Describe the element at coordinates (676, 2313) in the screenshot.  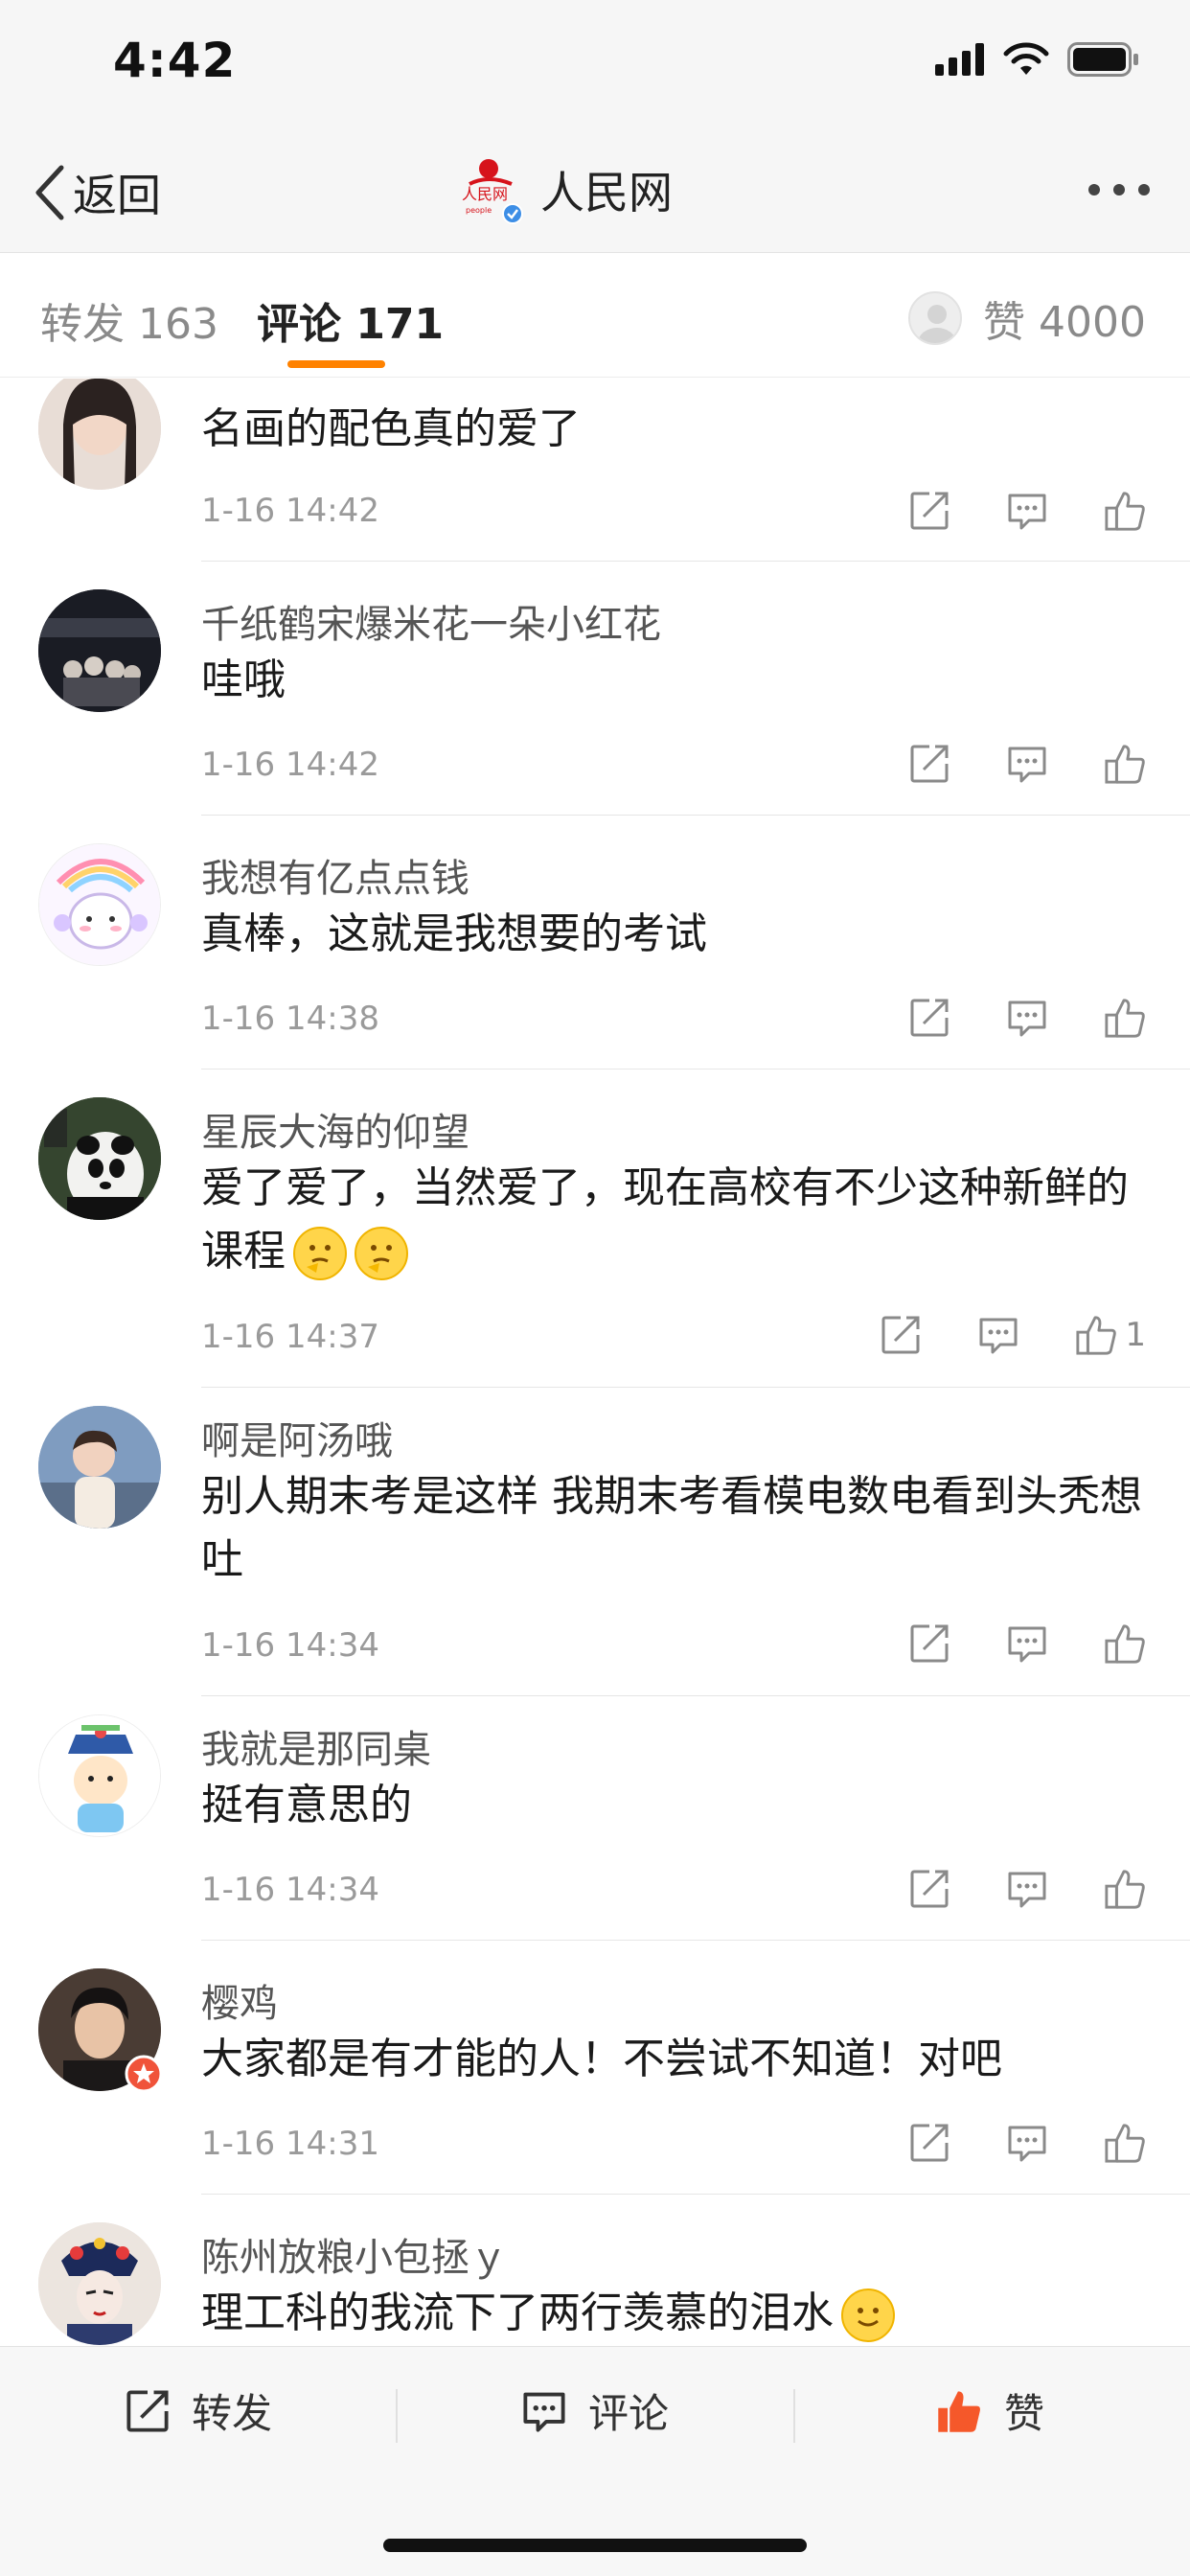
I see `comment-text-wrap: 理工科的我流下了两行羡慕的泪水` at that location.